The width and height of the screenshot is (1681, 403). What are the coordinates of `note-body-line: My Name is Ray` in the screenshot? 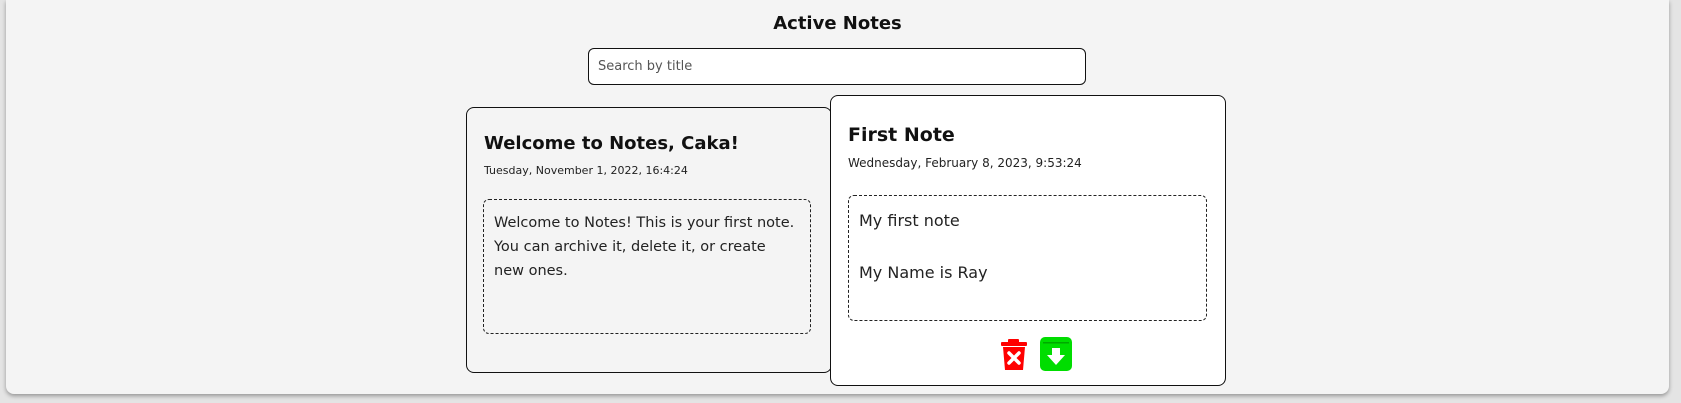 It's located at (923, 272).